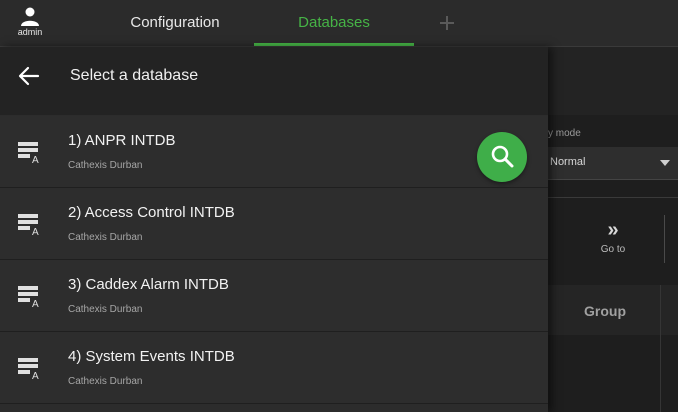 The height and width of the screenshot is (412, 678). What do you see at coordinates (613, 197) in the screenshot?
I see `divider` at bounding box center [613, 197].